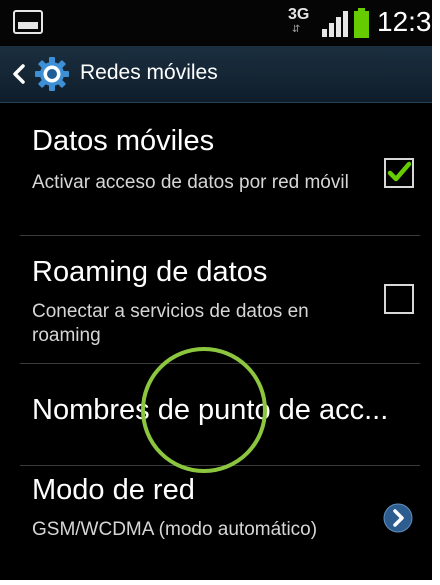 Image resolution: width=440 pixels, height=585 pixels. I want to click on setting-subtitle: Conectar a servicios de datos en roaming, so click(170, 323).